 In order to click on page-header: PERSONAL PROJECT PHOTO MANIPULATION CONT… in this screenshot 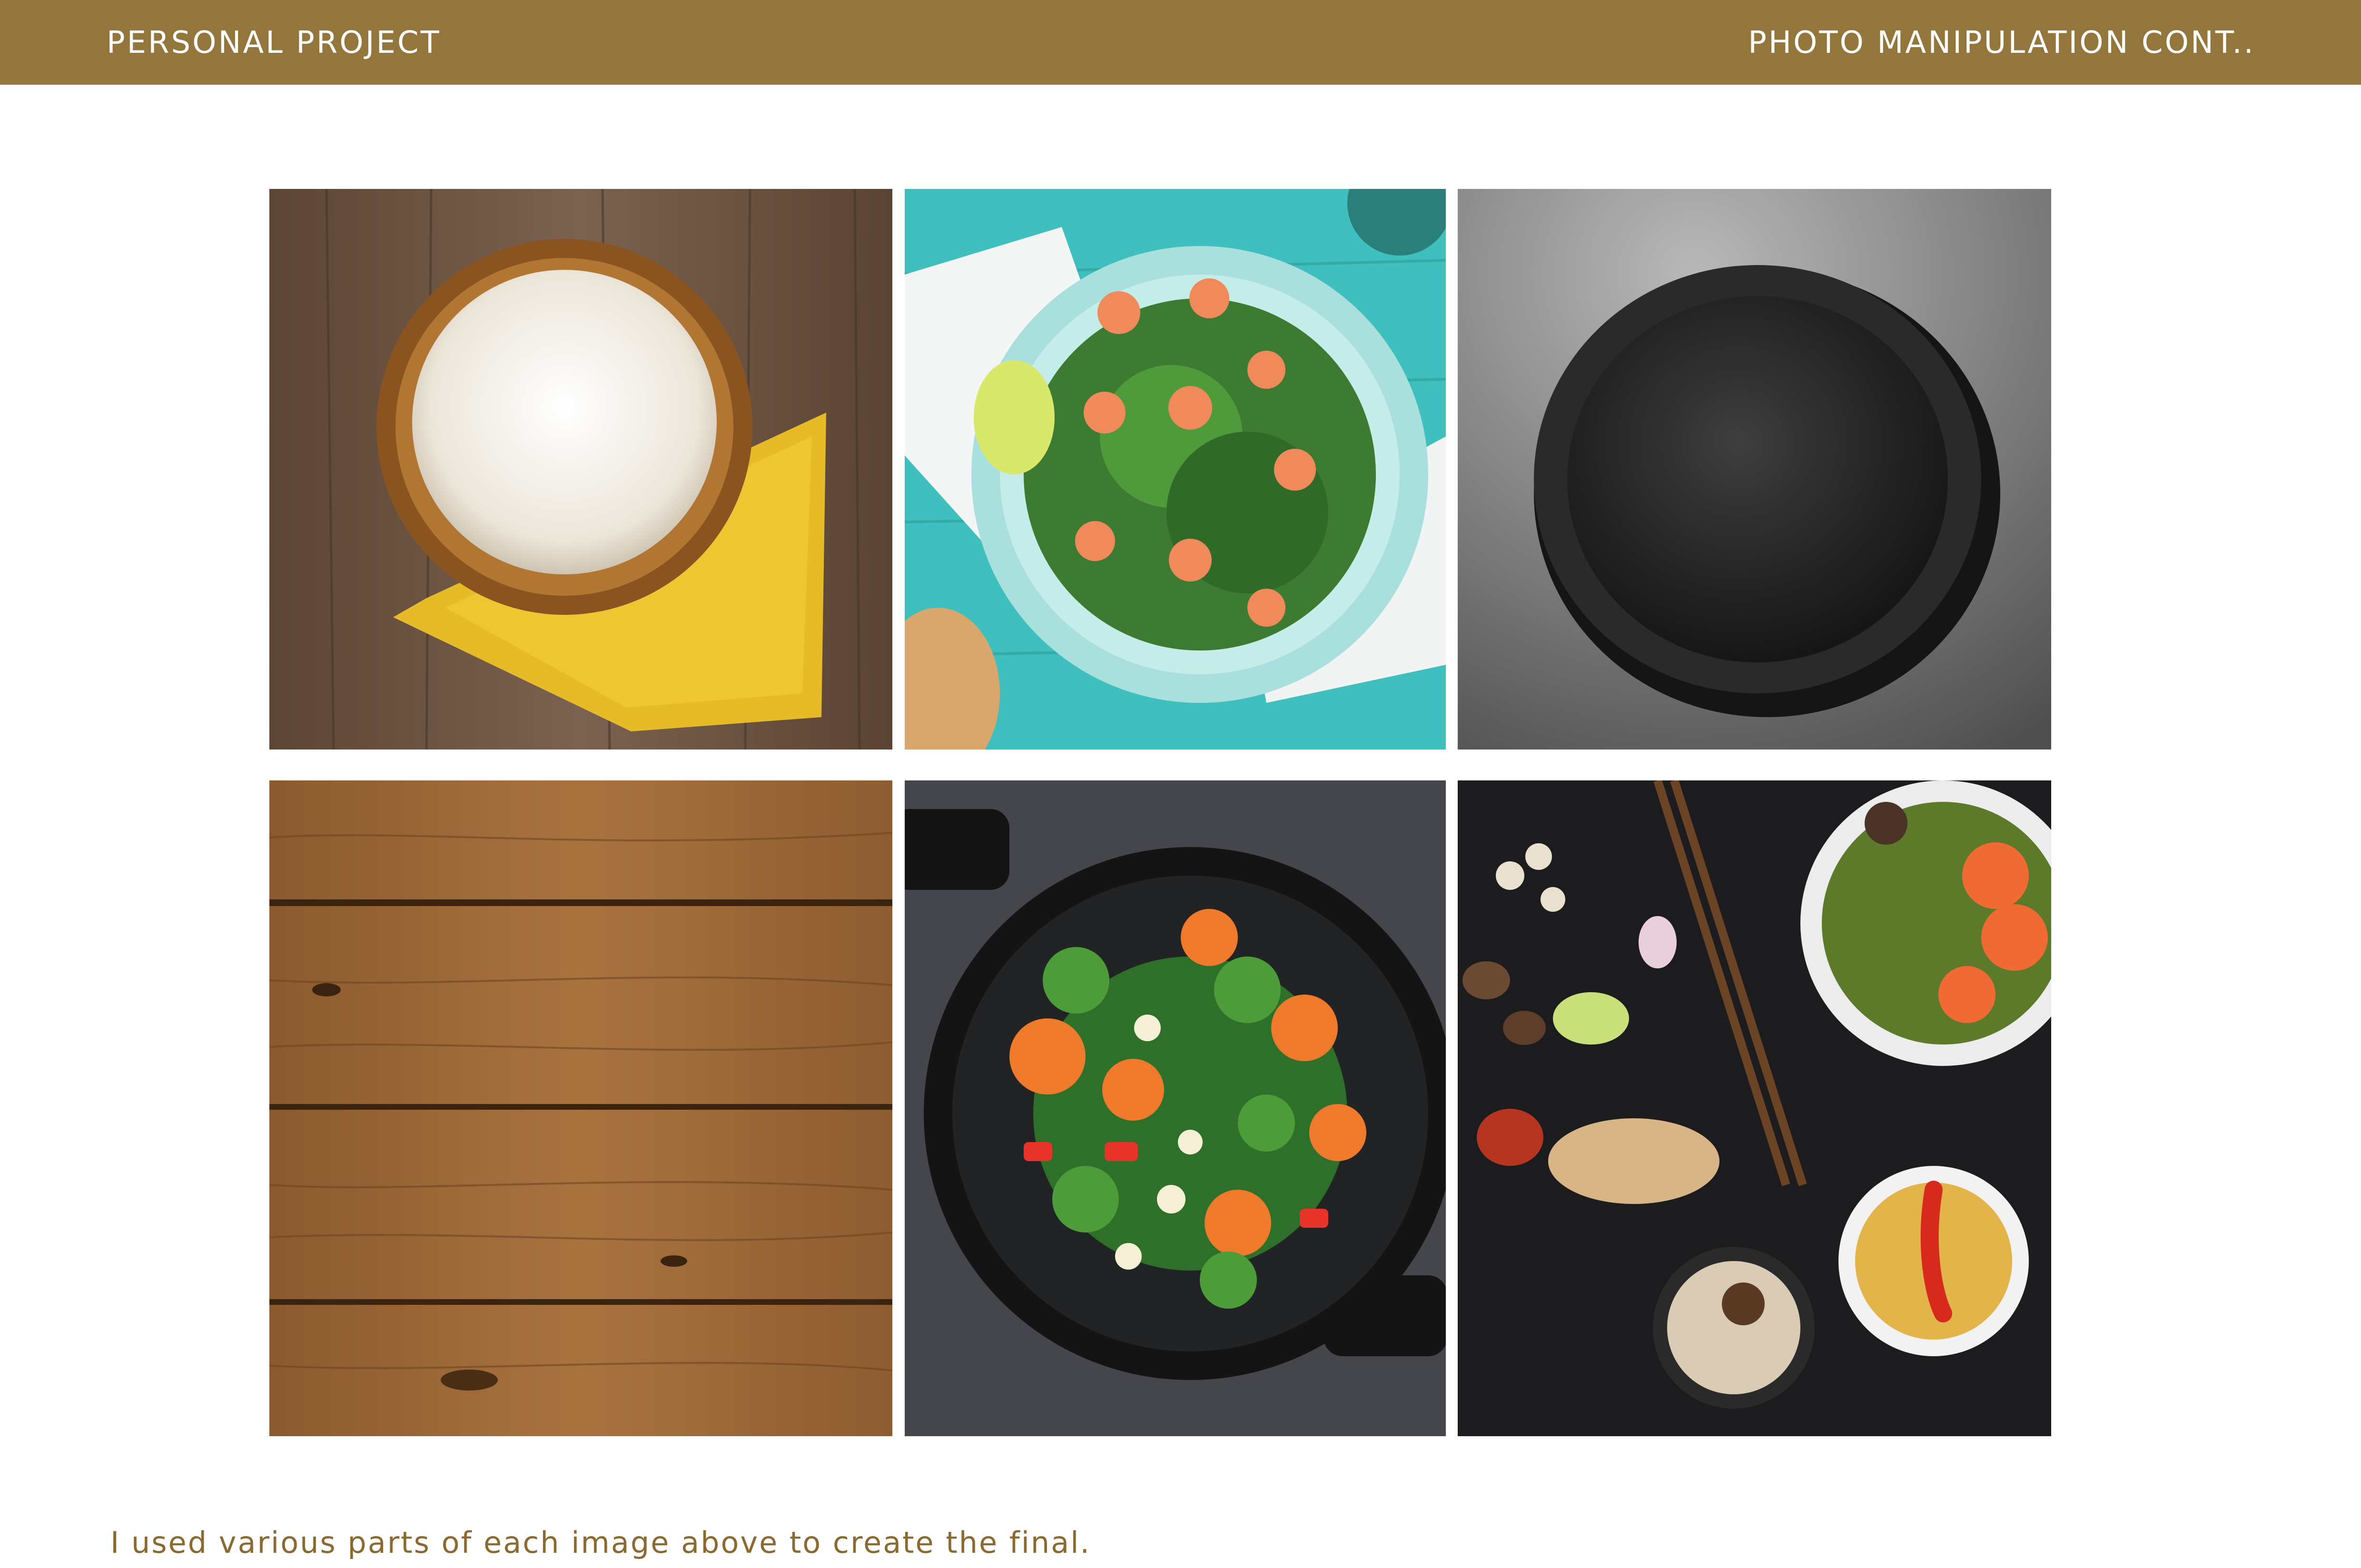, I will do `click(1181, 42)`.